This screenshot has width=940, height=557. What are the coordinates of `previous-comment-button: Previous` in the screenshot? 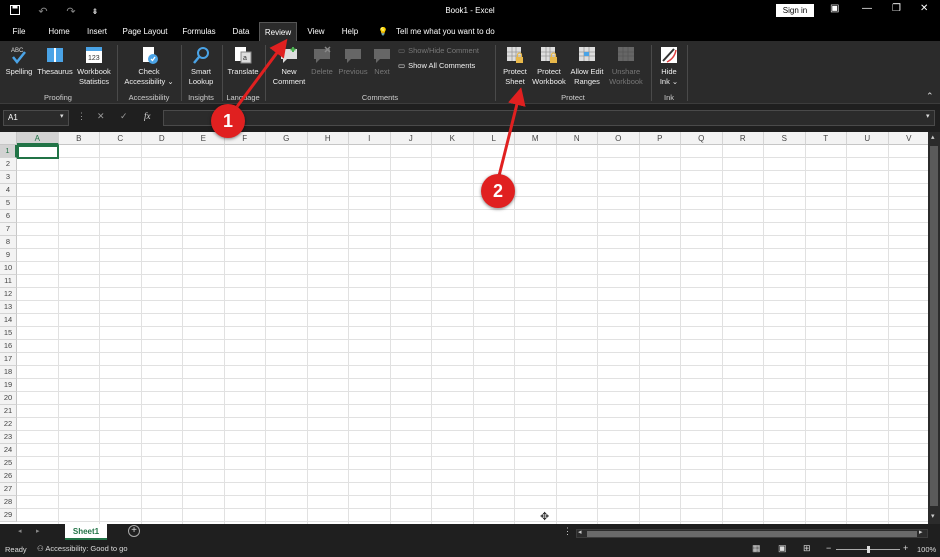 It's located at (353, 61).